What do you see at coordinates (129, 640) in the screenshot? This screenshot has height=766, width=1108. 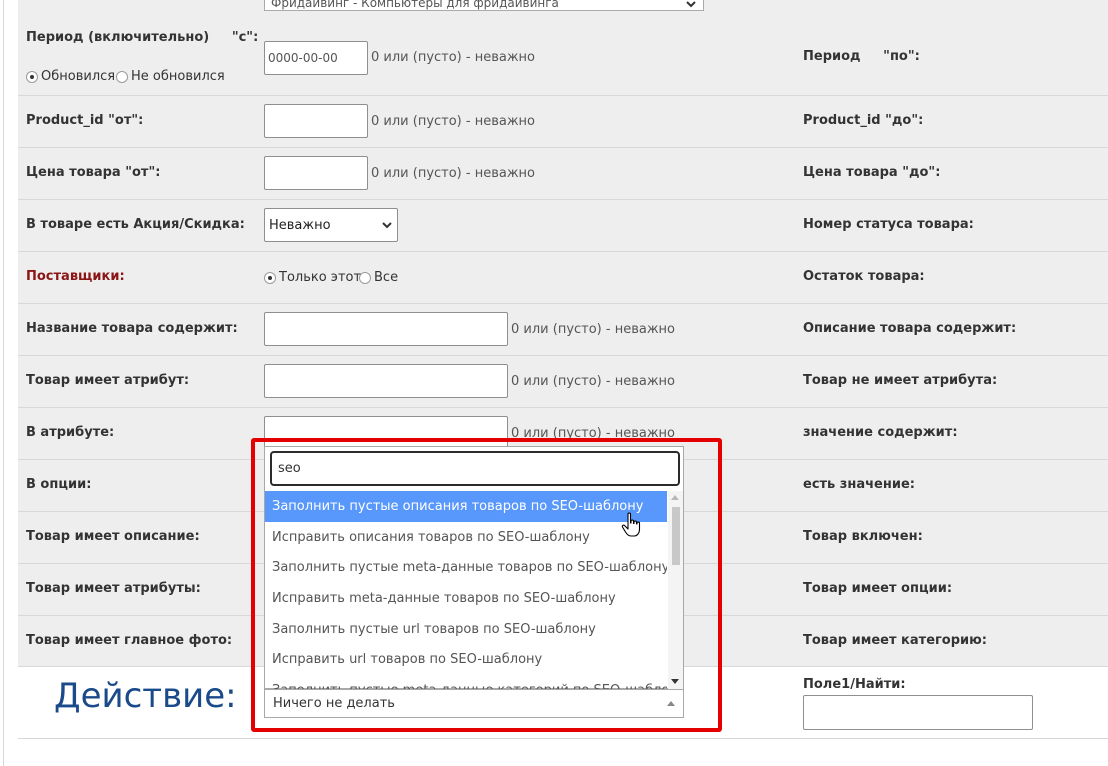 I see `has-main-photo-label: Товар имеет главное фото:` at bounding box center [129, 640].